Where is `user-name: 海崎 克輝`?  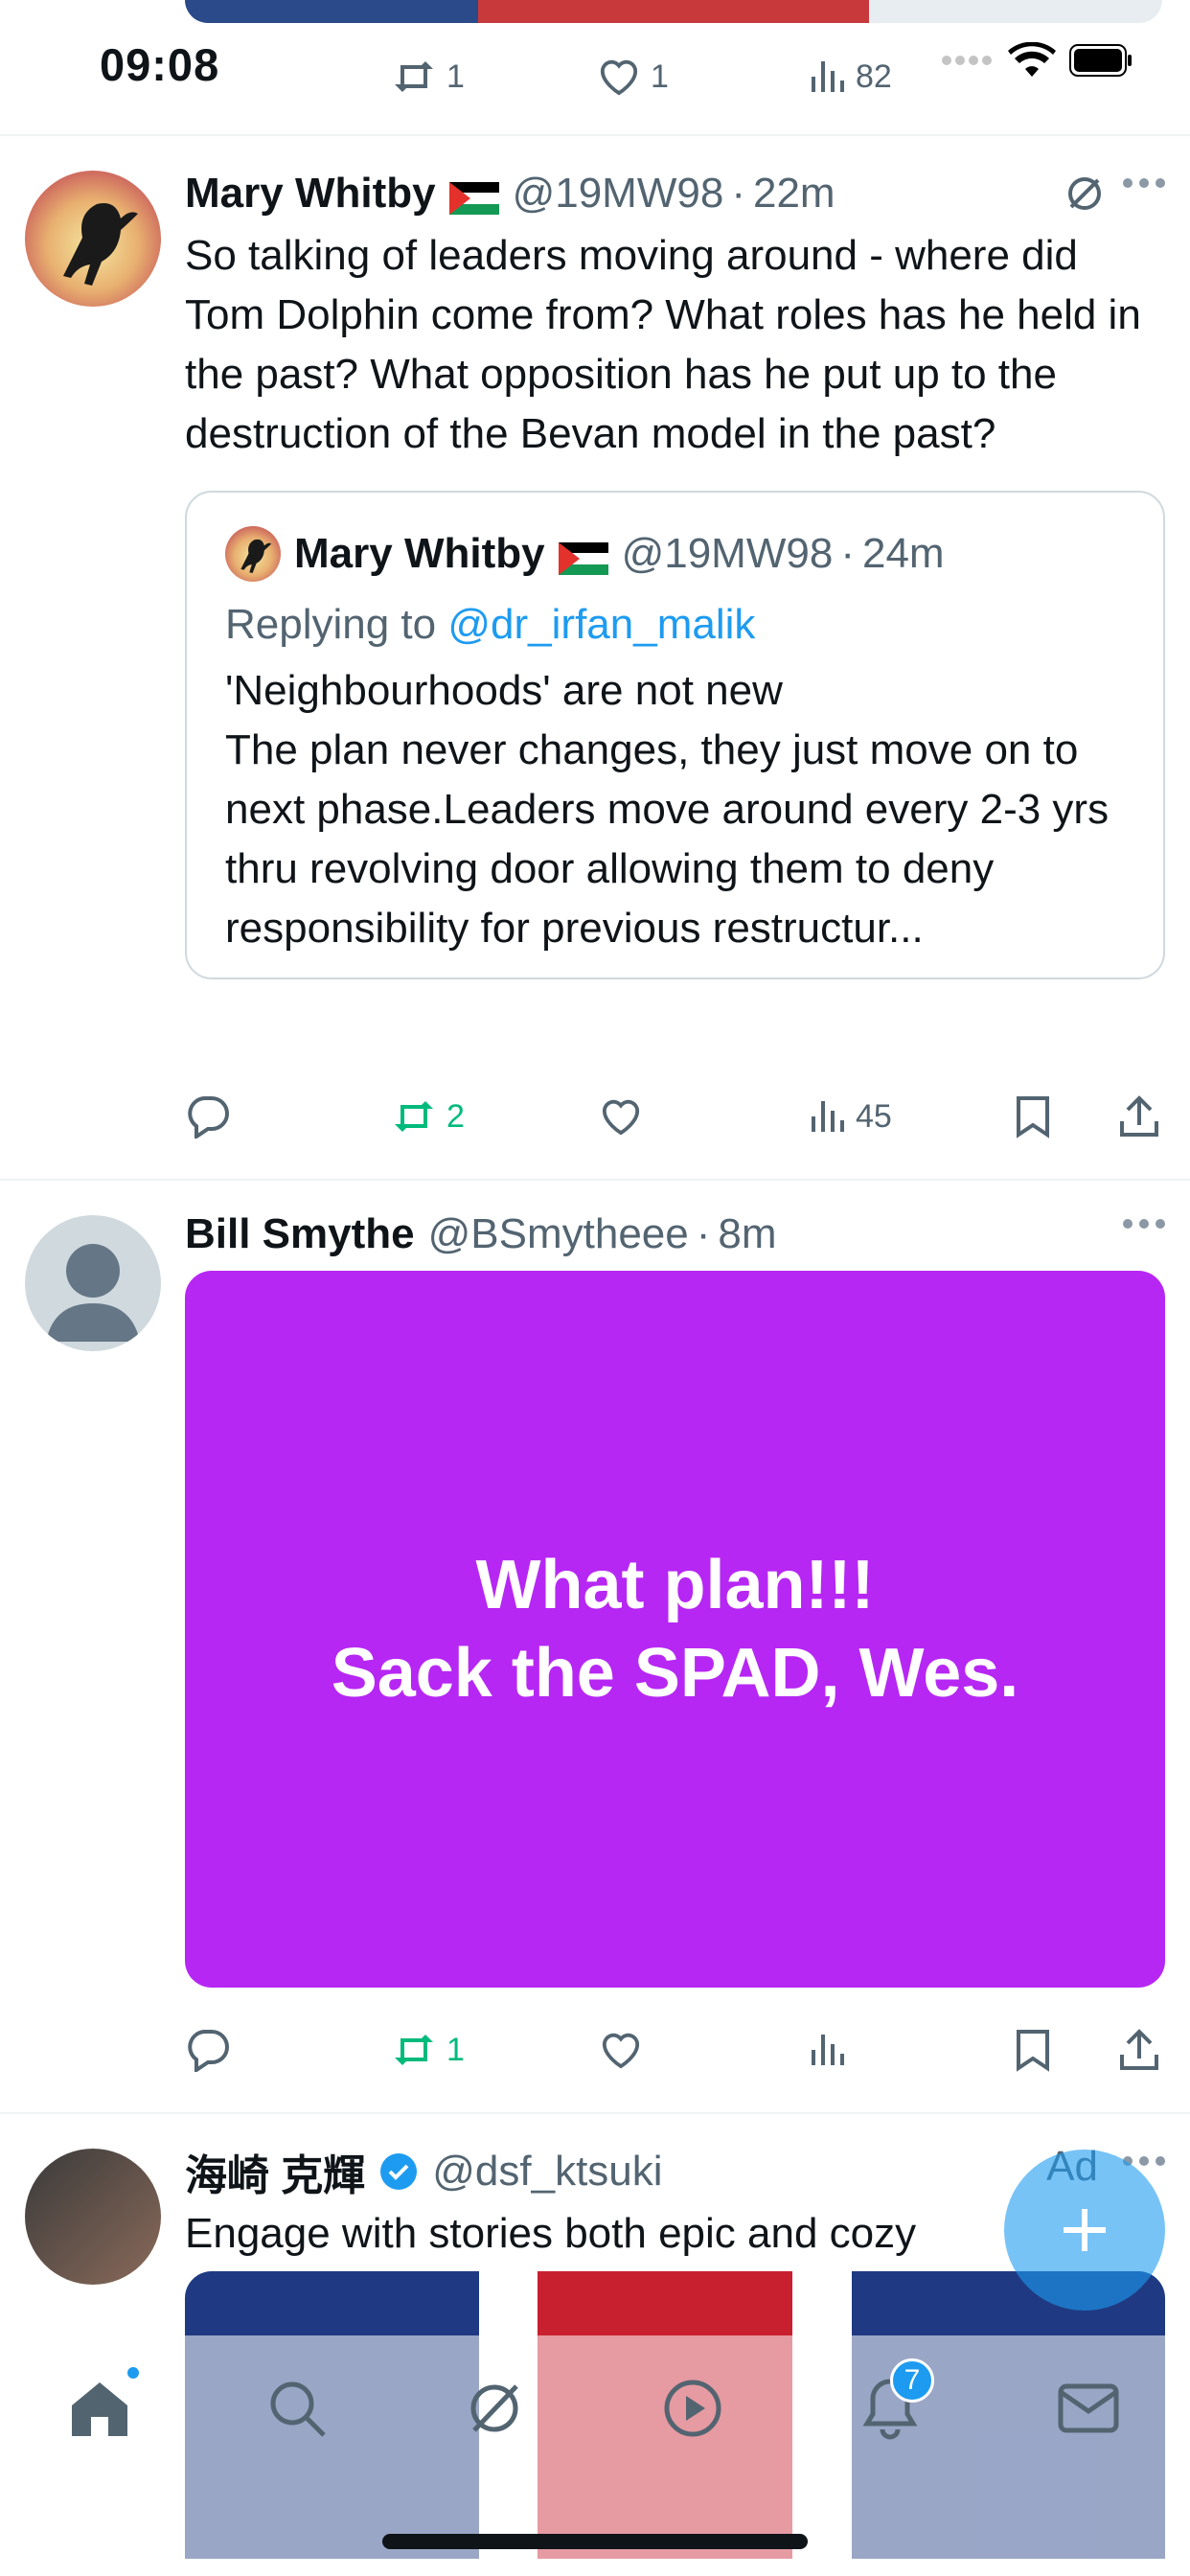 user-name: 海崎 克輝 is located at coordinates (275, 2171).